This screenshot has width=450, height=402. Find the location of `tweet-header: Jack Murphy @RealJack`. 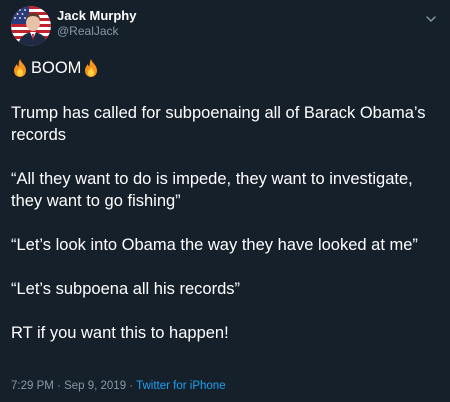

tweet-header: Jack Murphy @RealJack is located at coordinates (225, 26).